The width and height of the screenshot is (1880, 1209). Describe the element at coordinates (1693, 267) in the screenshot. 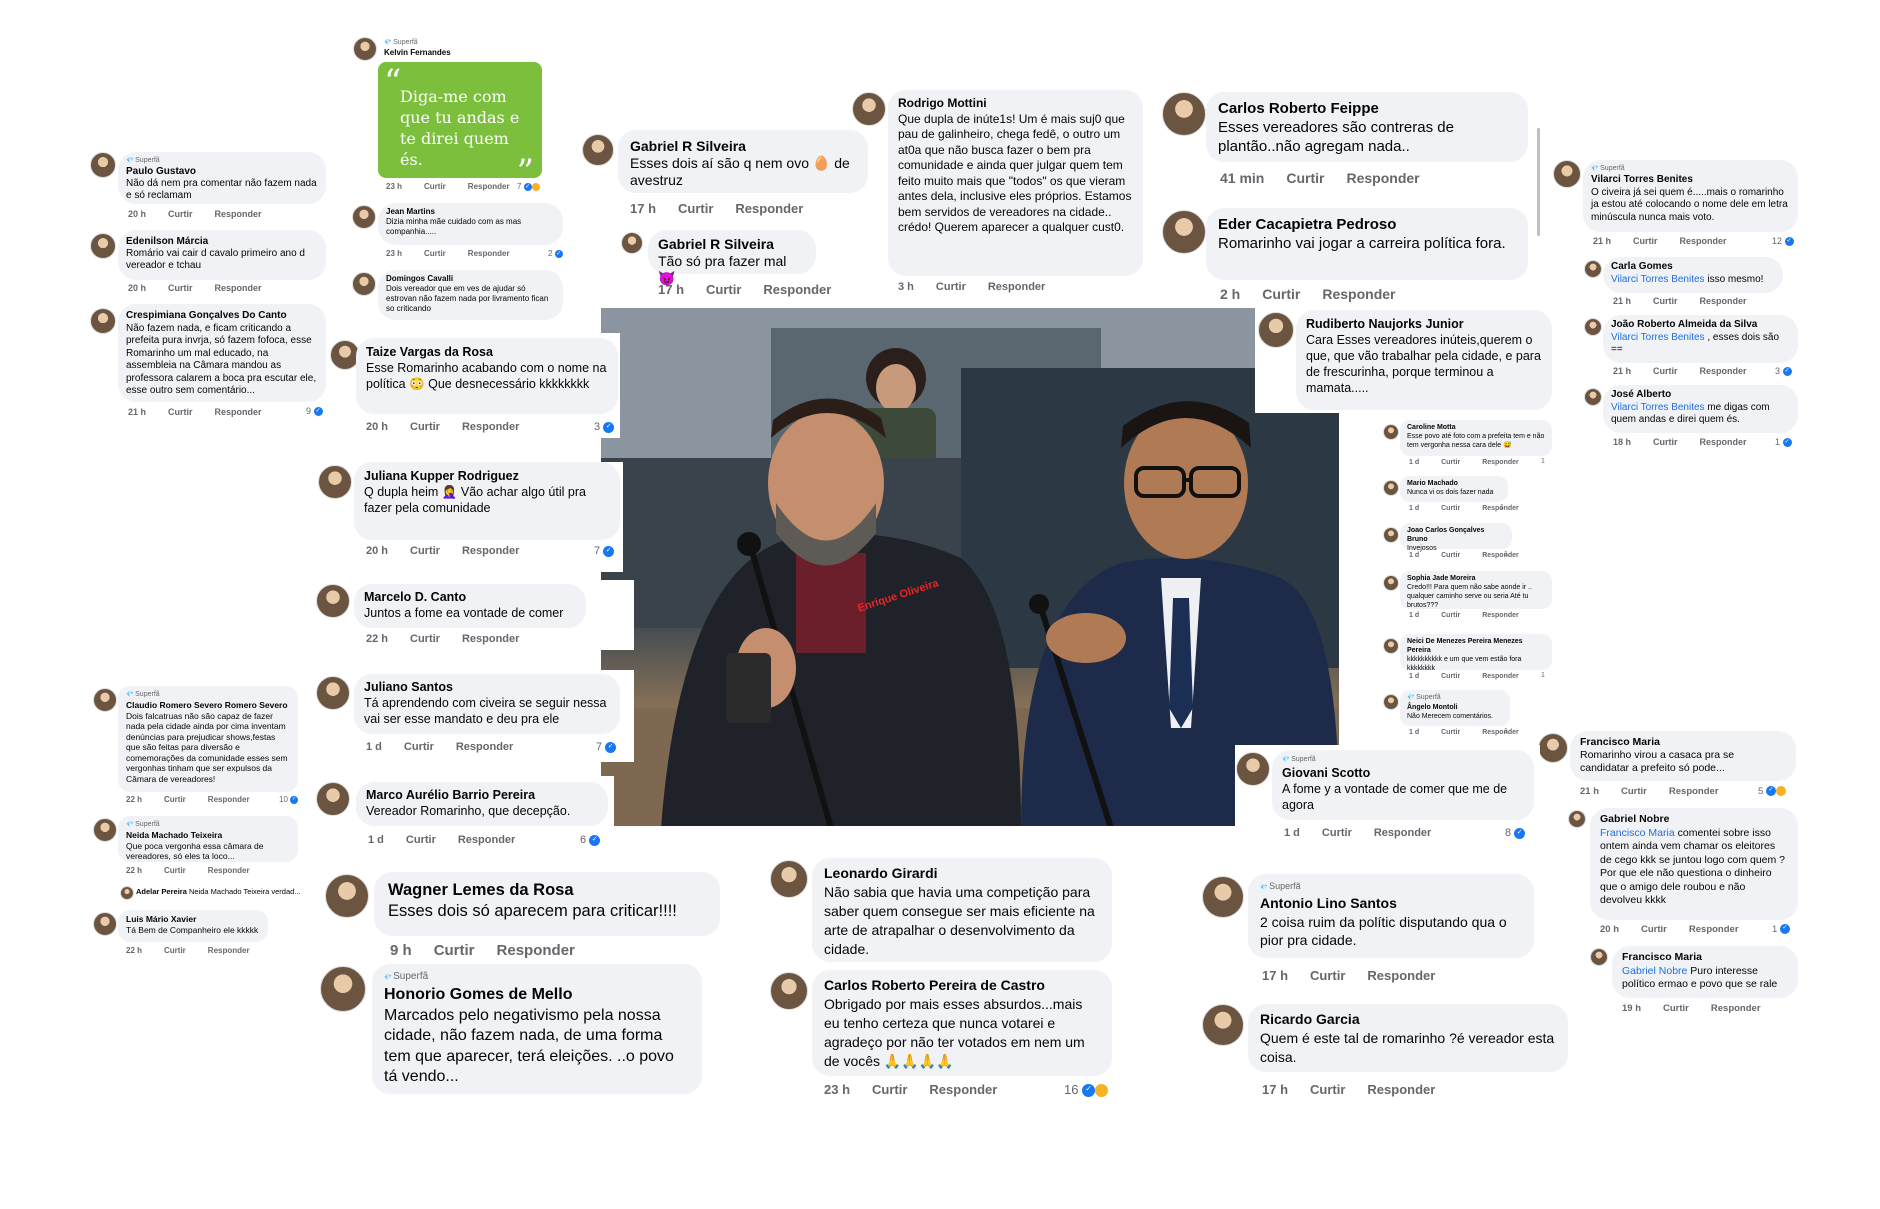

I see `comment-author: Carla Gomes` at that location.